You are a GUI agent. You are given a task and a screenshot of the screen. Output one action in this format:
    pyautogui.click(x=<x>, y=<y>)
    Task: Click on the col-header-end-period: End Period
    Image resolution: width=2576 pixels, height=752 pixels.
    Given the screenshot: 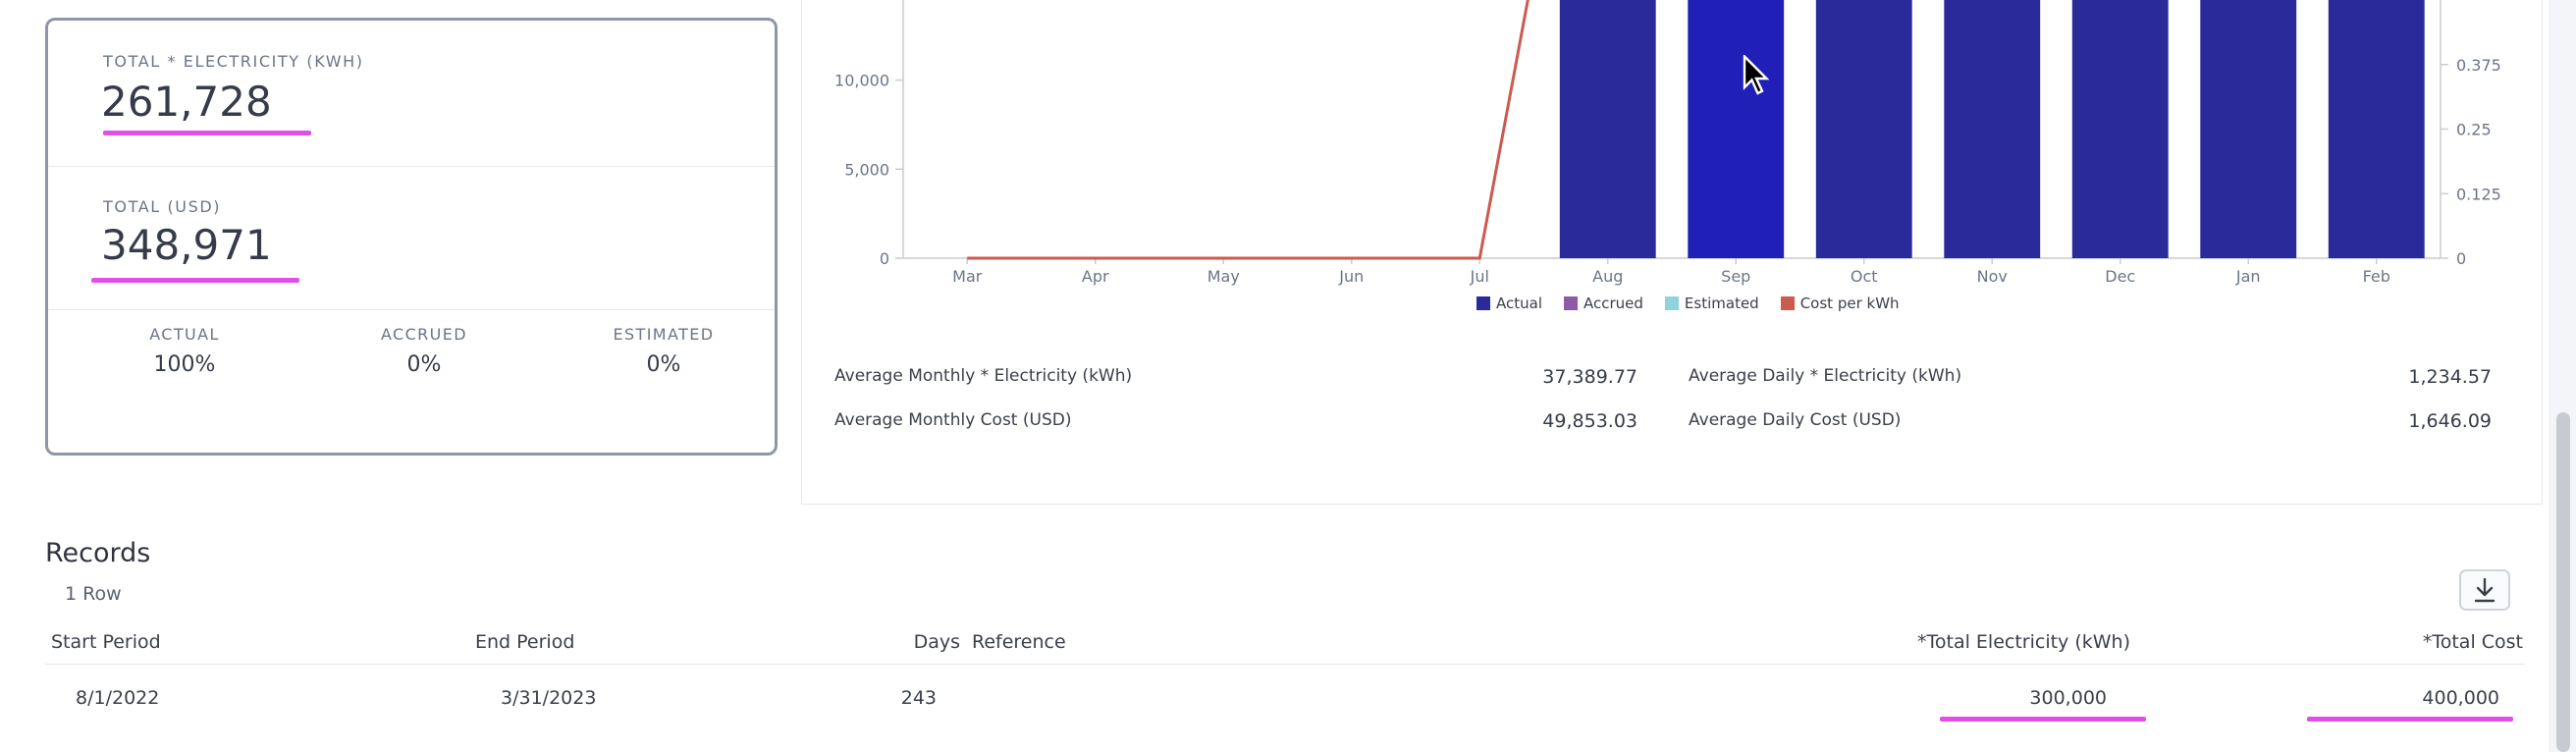 What is the action you would take?
    pyautogui.click(x=524, y=642)
    